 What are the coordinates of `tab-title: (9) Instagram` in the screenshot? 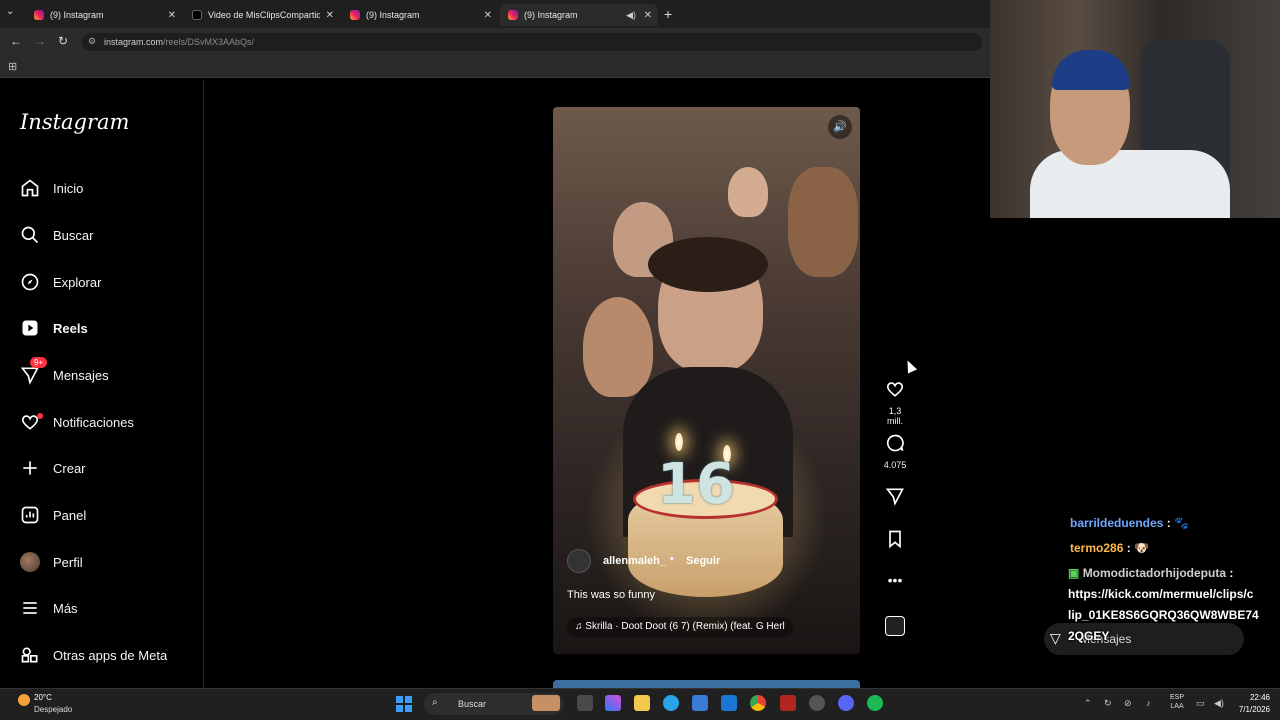 It's located at (77, 15).